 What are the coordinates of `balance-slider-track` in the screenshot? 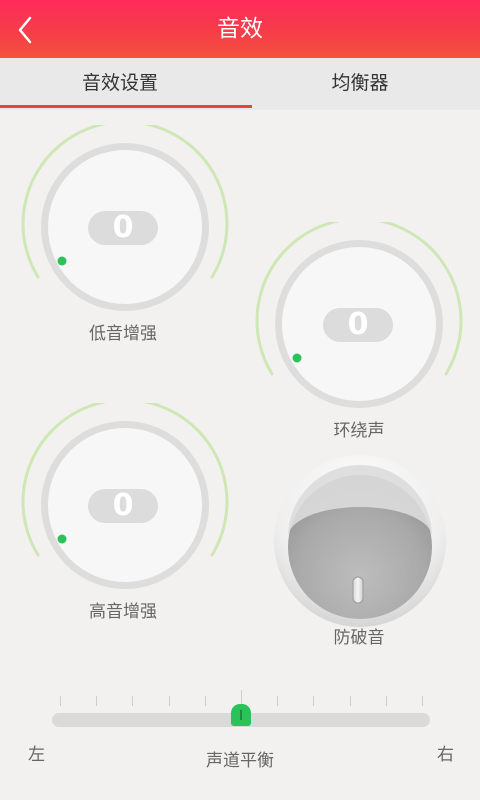 It's located at (241, 715).